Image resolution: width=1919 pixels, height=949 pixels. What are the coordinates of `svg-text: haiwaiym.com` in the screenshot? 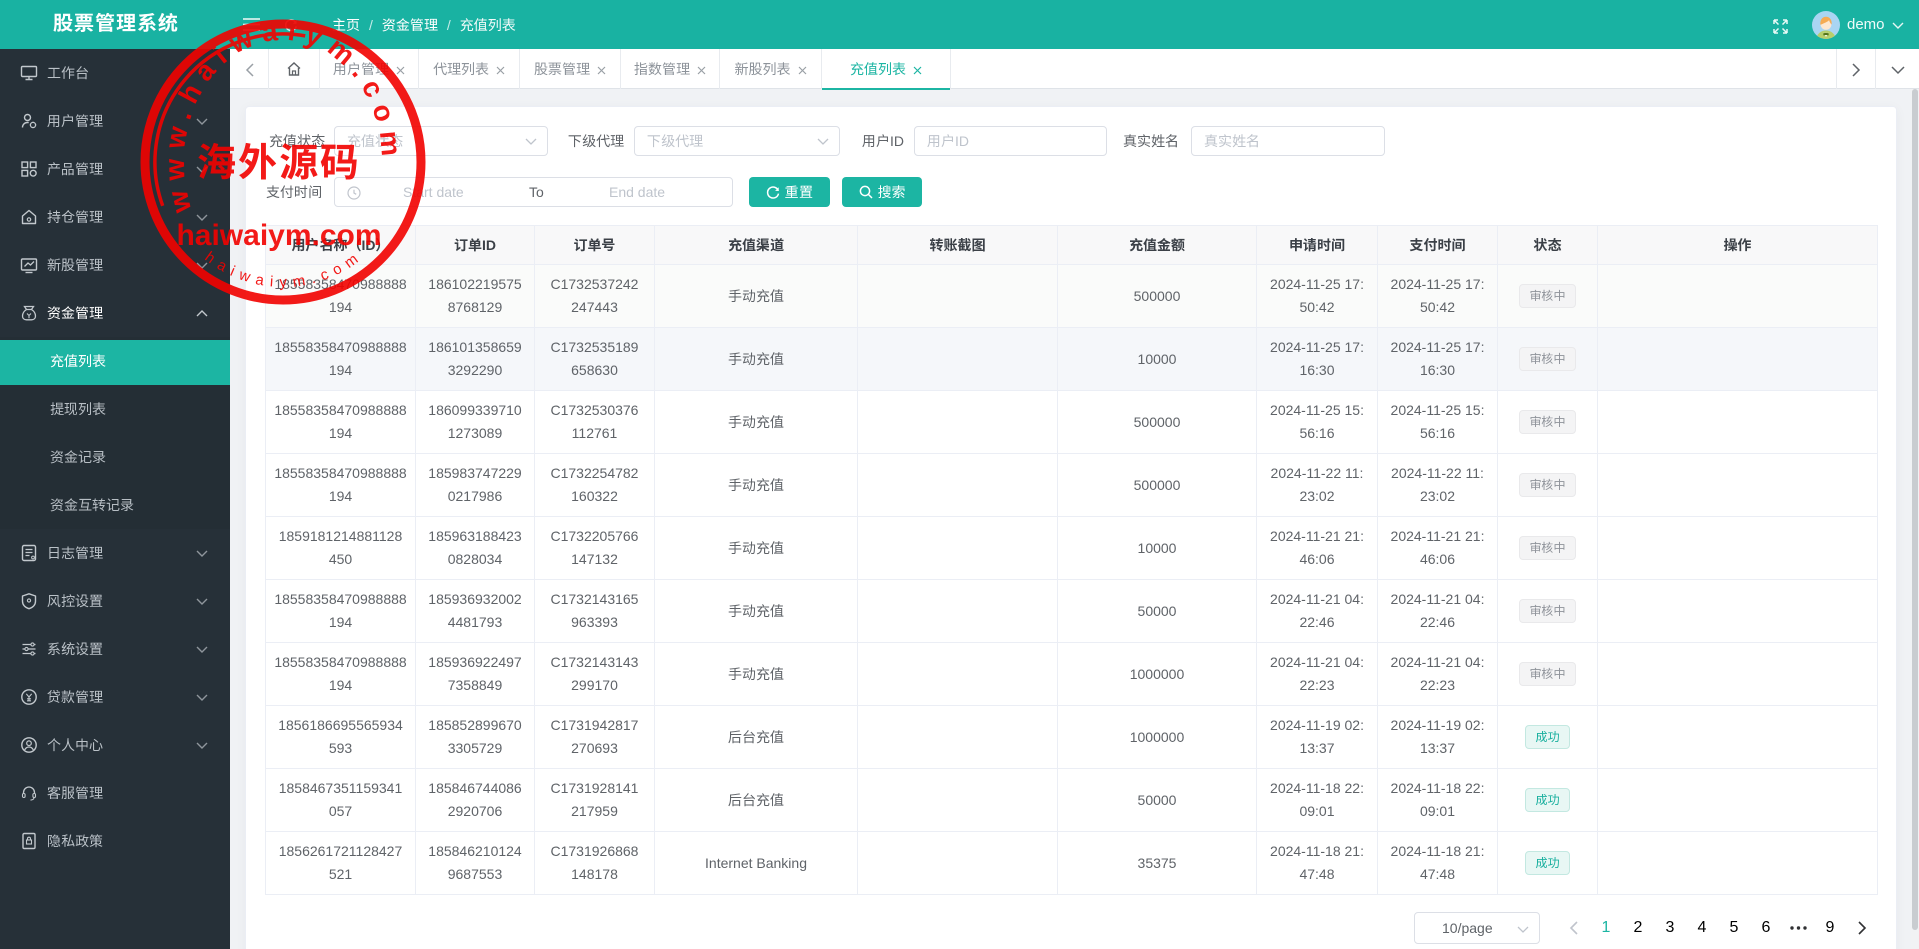 It's located at (278, 235).